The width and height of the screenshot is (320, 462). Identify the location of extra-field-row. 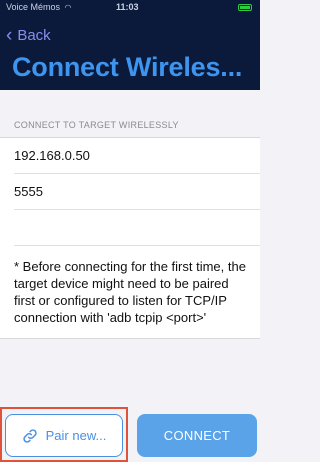
(137, 228).